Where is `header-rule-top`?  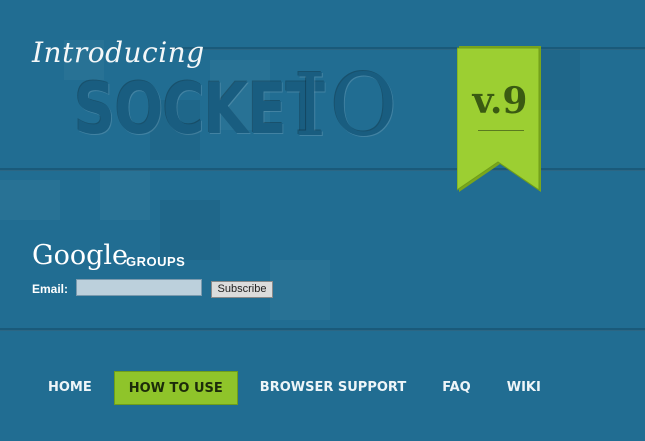 header-rule-top is located at coordinates (407, 48).